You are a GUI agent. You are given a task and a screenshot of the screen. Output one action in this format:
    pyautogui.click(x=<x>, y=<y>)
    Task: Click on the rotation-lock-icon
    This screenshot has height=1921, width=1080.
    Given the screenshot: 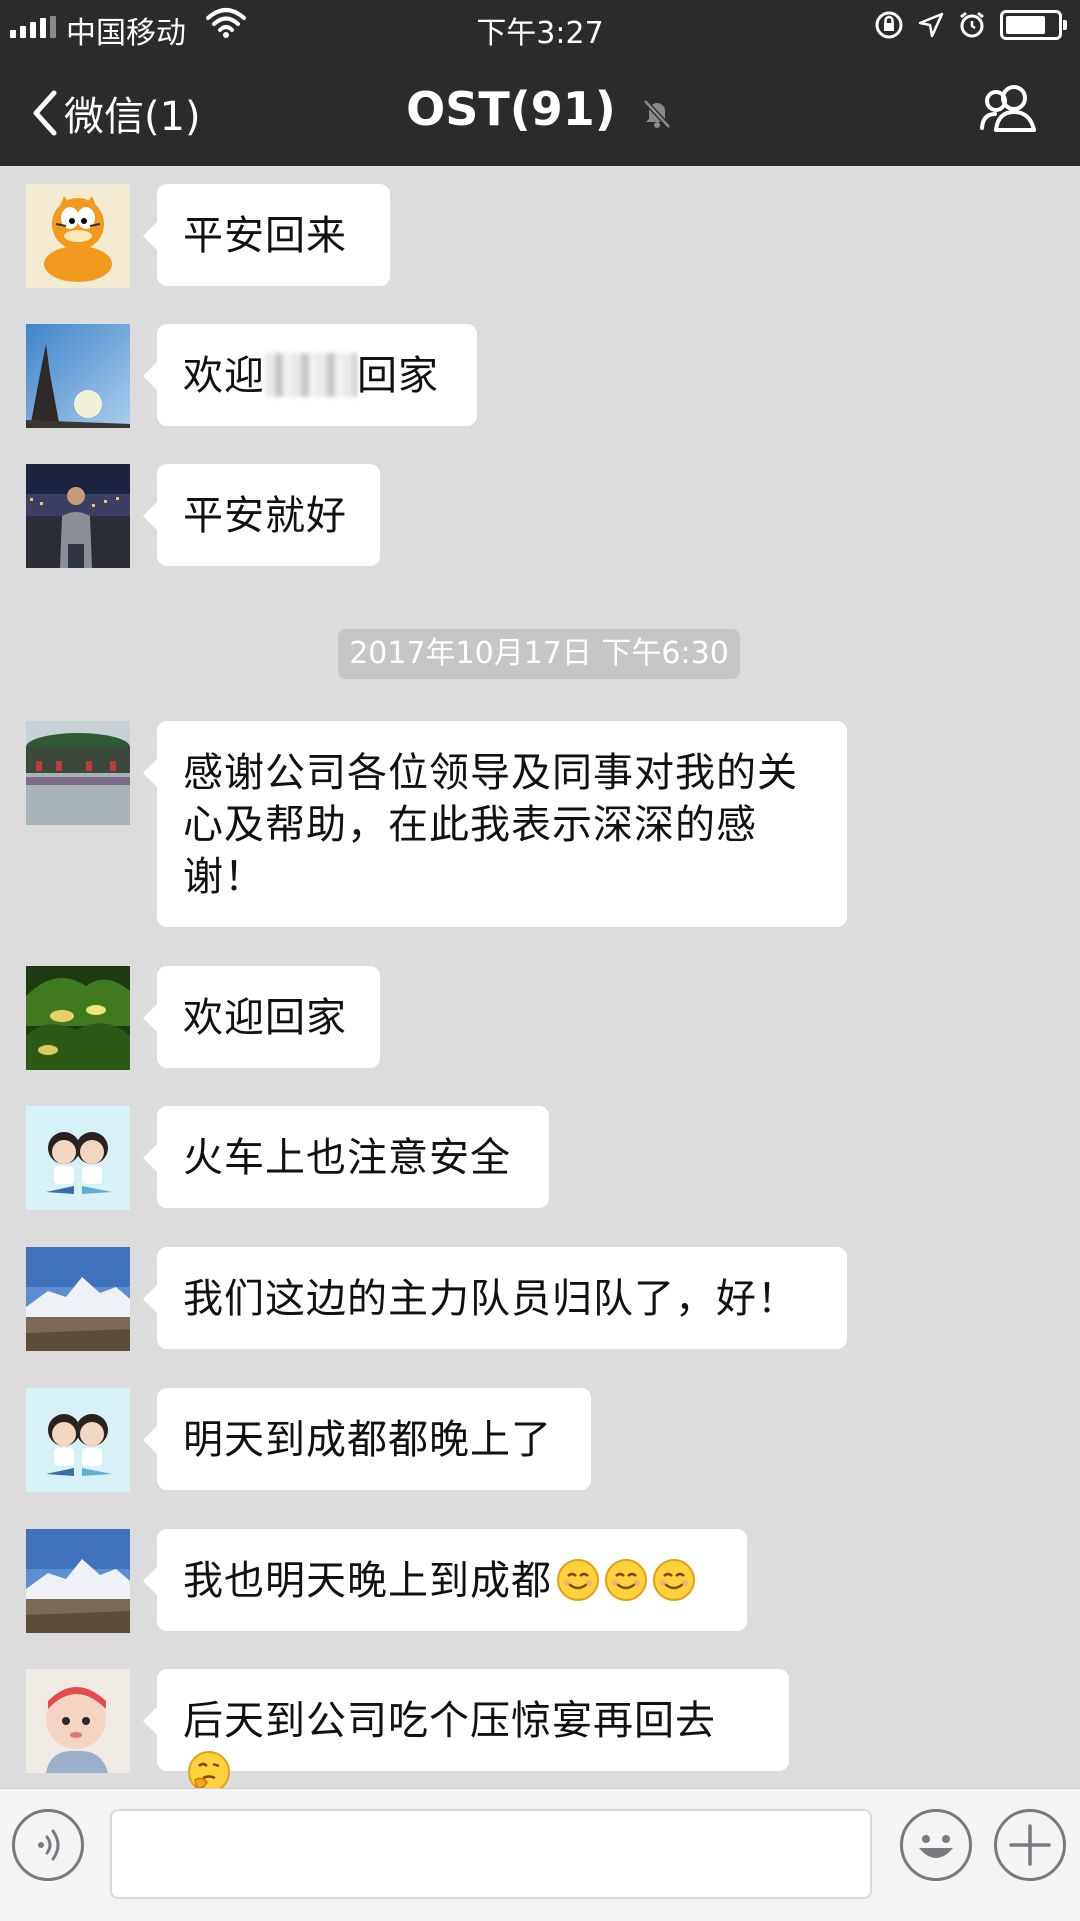 What is the action you would take?
    pyautogui.click(x=889, y=25)
    